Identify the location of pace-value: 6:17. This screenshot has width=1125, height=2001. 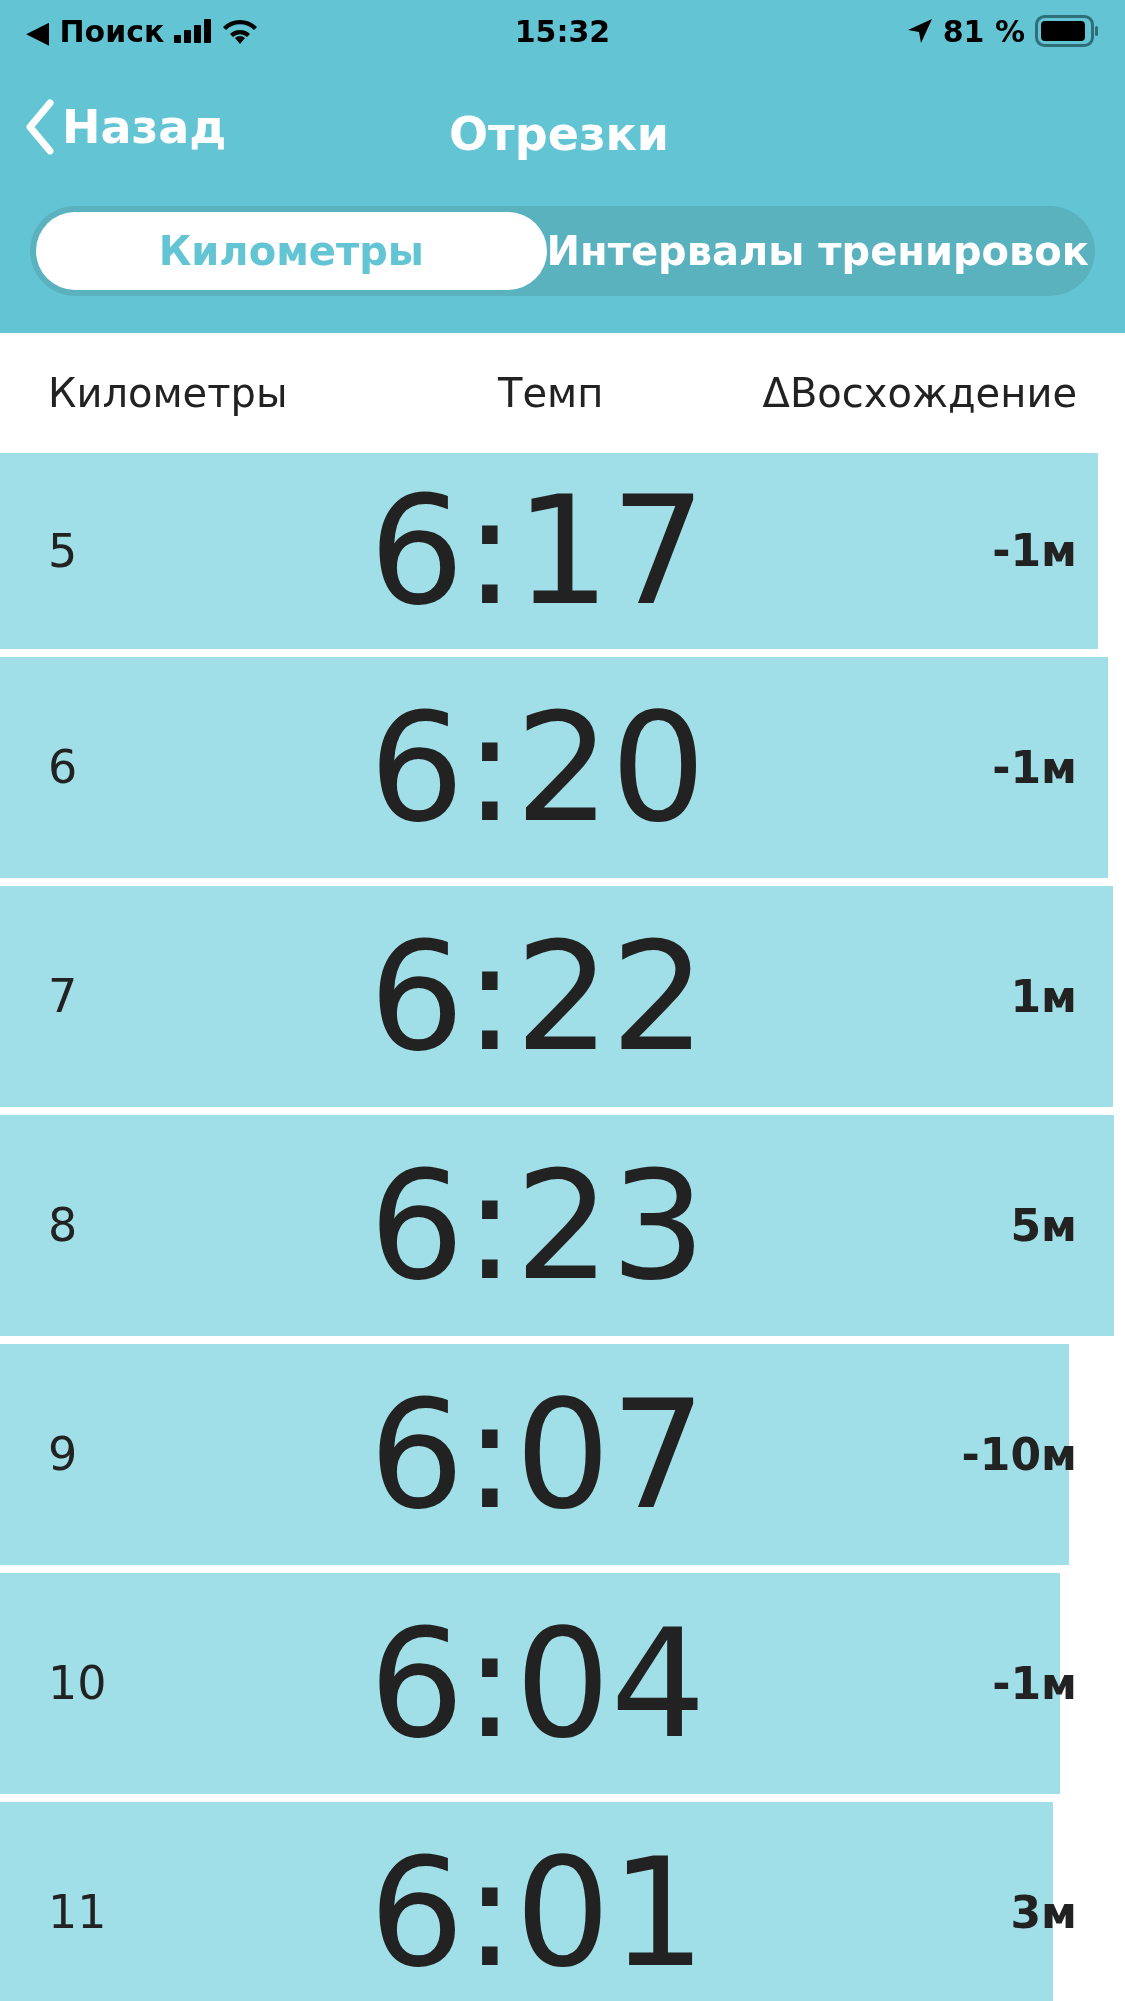
(537, 551).